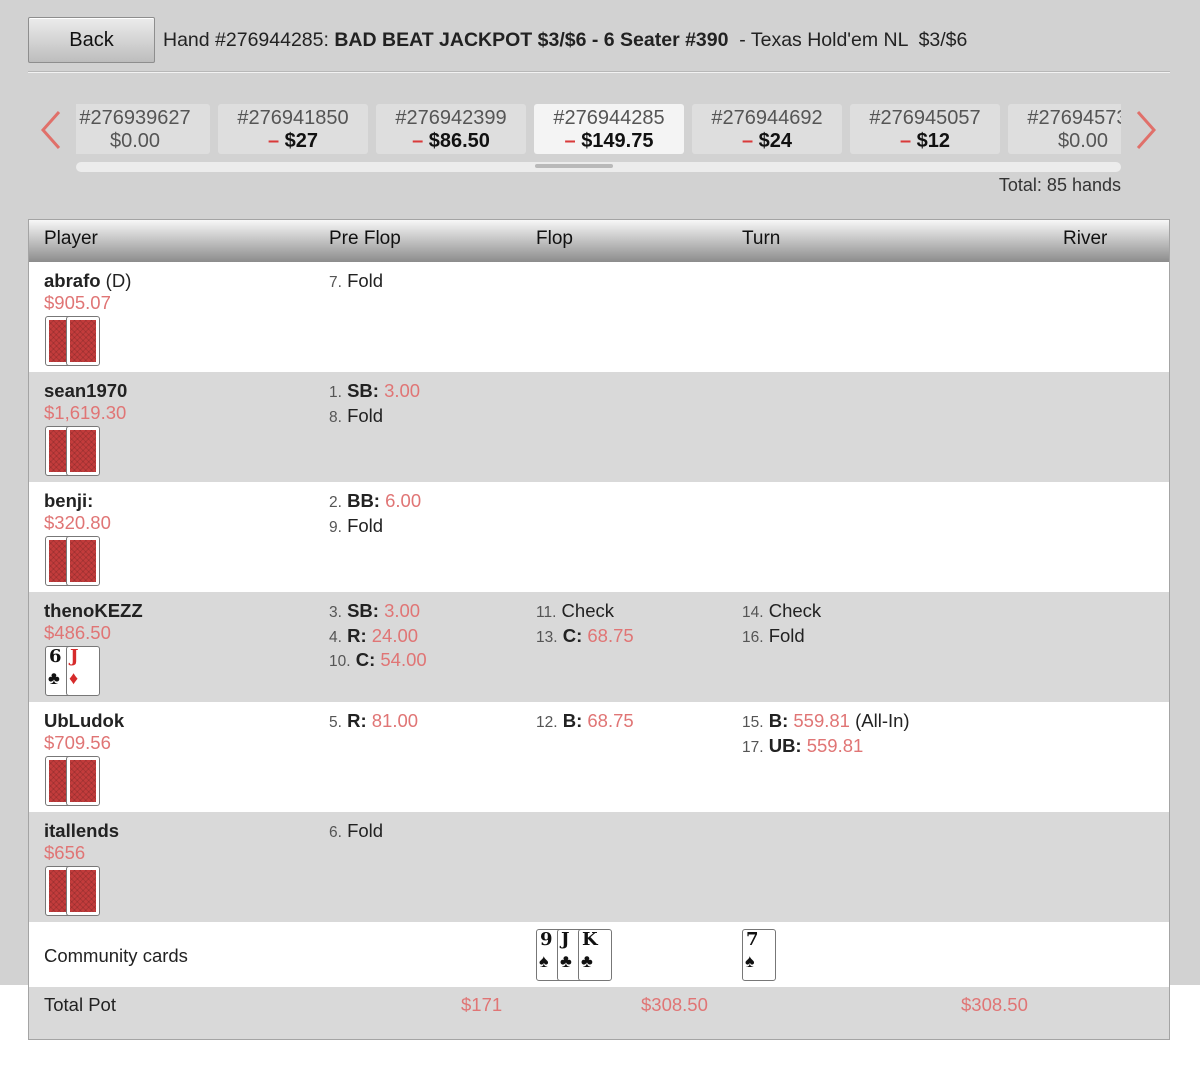  Describe the element at coordinates (925, 118) in the screenshot. I see `hand-number: #276945057` at that location.